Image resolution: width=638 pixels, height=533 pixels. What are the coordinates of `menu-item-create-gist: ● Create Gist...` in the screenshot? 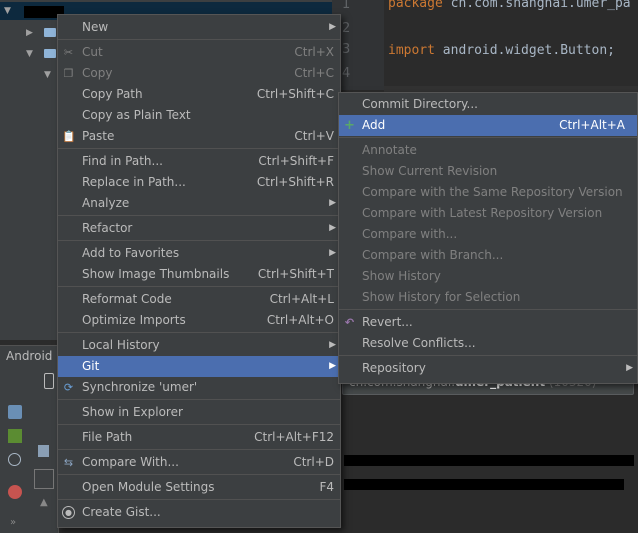 It's located at (199, 512).